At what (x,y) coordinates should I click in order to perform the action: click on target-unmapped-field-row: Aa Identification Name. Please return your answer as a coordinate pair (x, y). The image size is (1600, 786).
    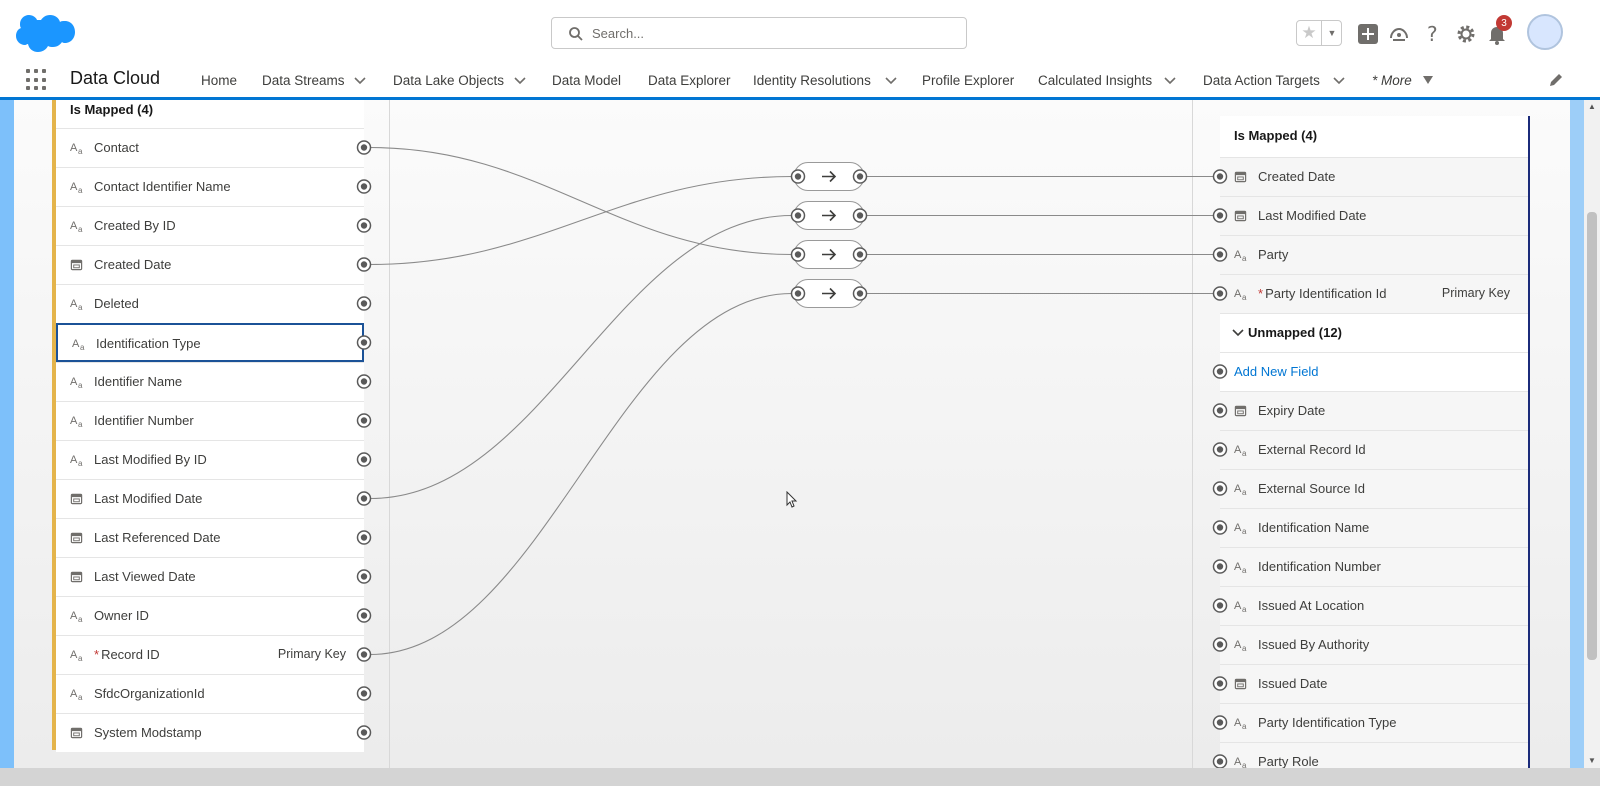
    Looking at the image, I should click on (1374, 527).